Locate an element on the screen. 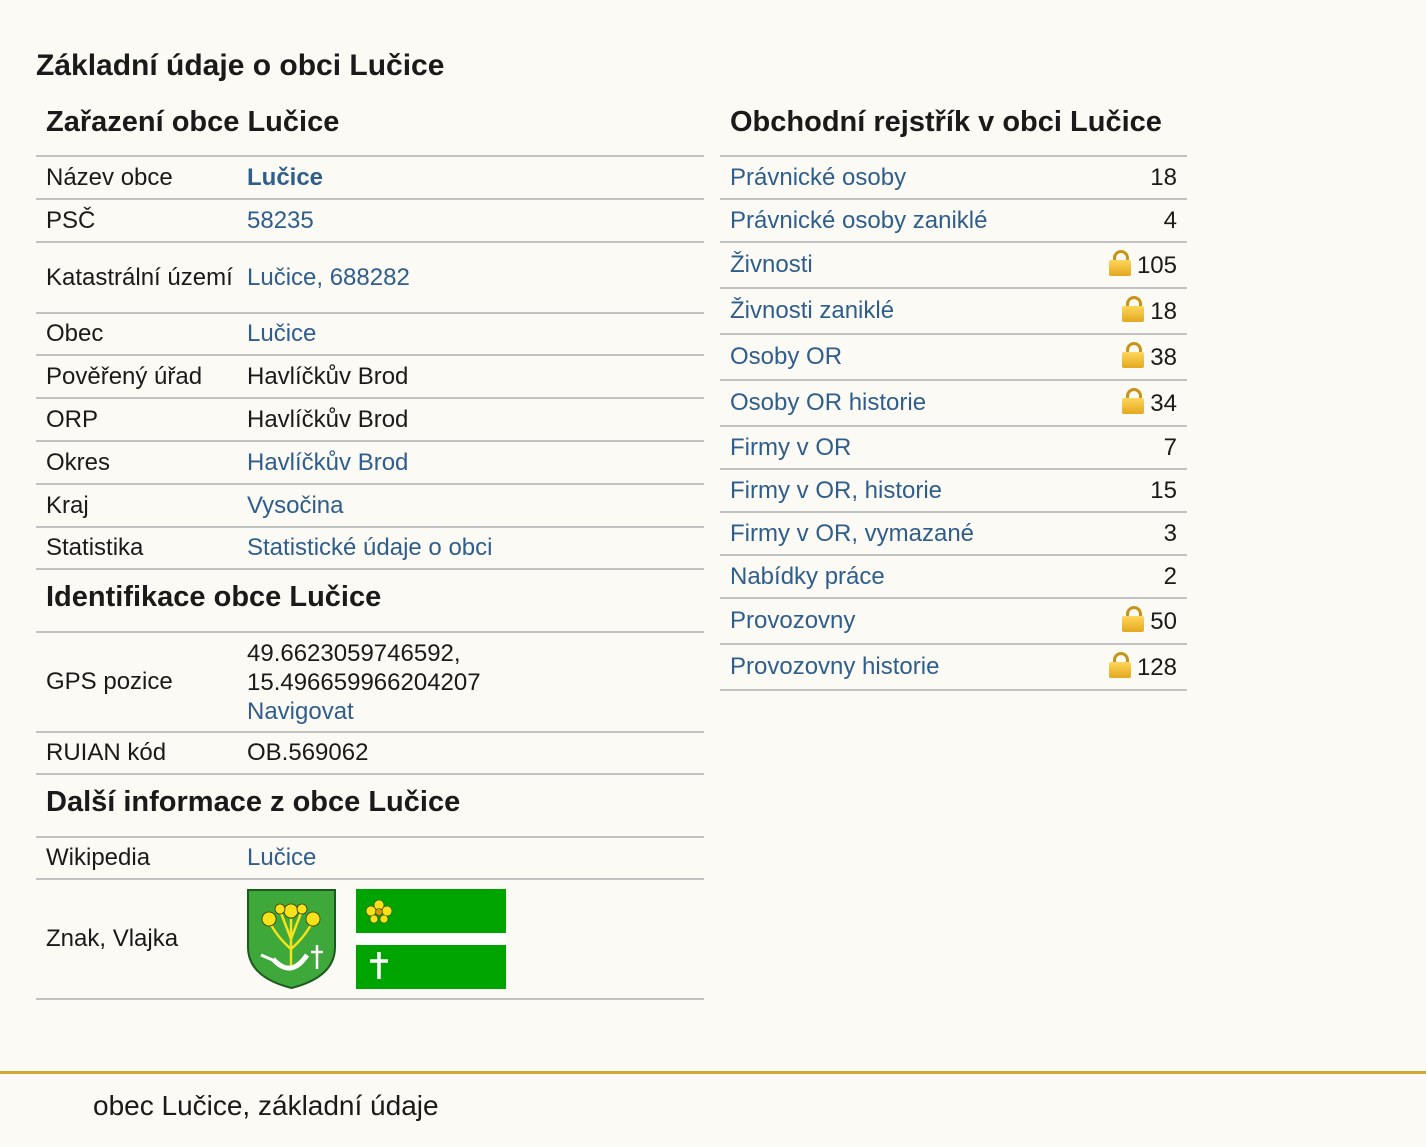 This screenshot has width=1426, height=1147. table-row: Znak, Vlajka is located at coordinates (370, 939).